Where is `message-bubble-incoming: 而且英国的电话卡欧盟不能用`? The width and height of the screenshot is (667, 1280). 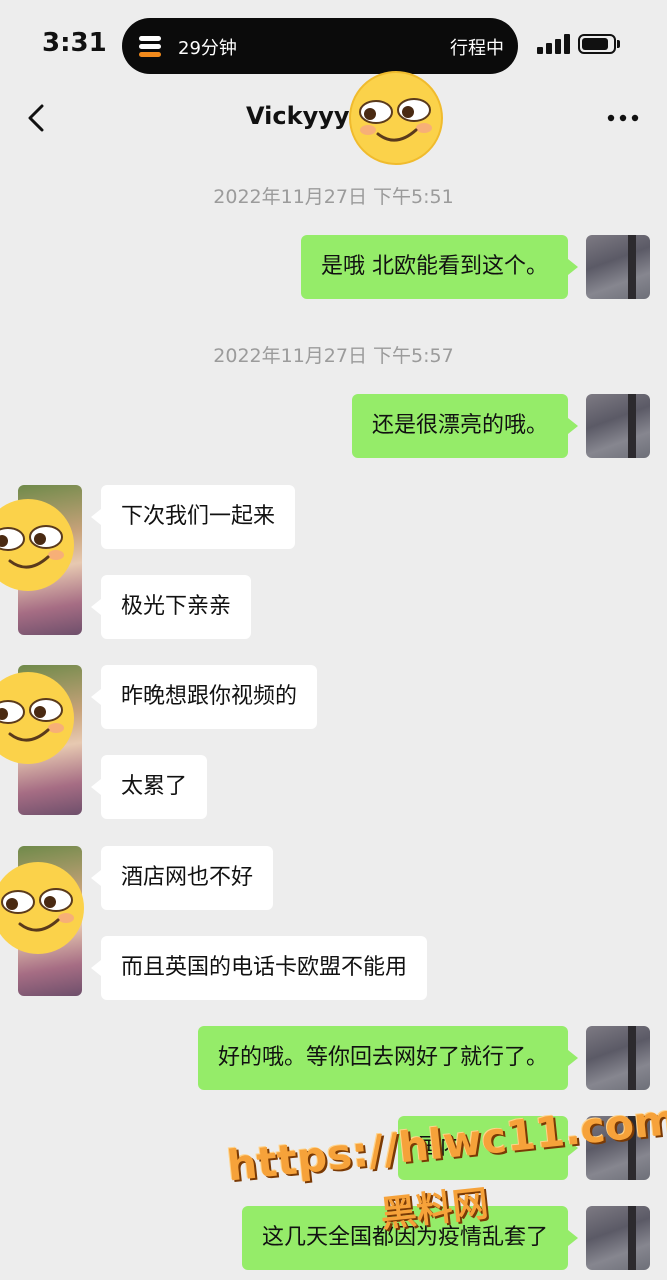
message-bubble-incoming: 而且英国的电话卡欧盟不能用 is located at coordinates (259, 968).